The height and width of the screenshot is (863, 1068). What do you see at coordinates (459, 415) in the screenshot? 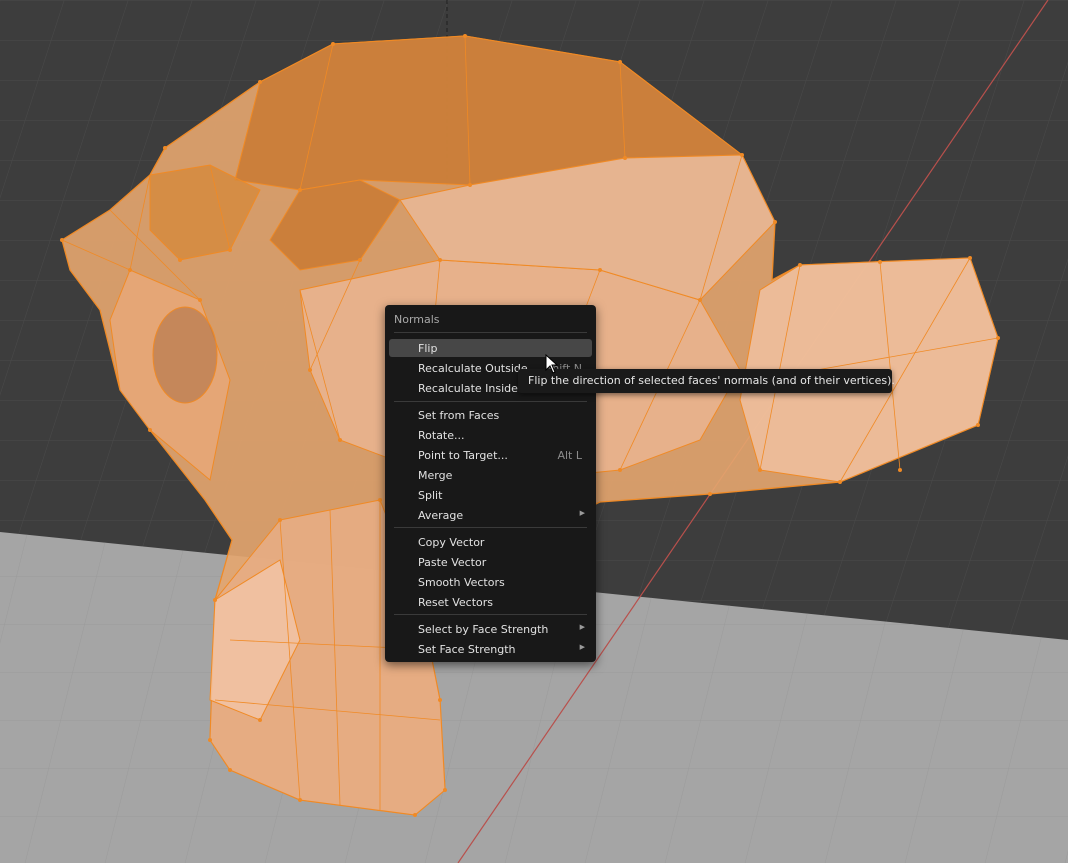
I see `menu-item-label: Set from Faces` at bounding box center [459, 415].